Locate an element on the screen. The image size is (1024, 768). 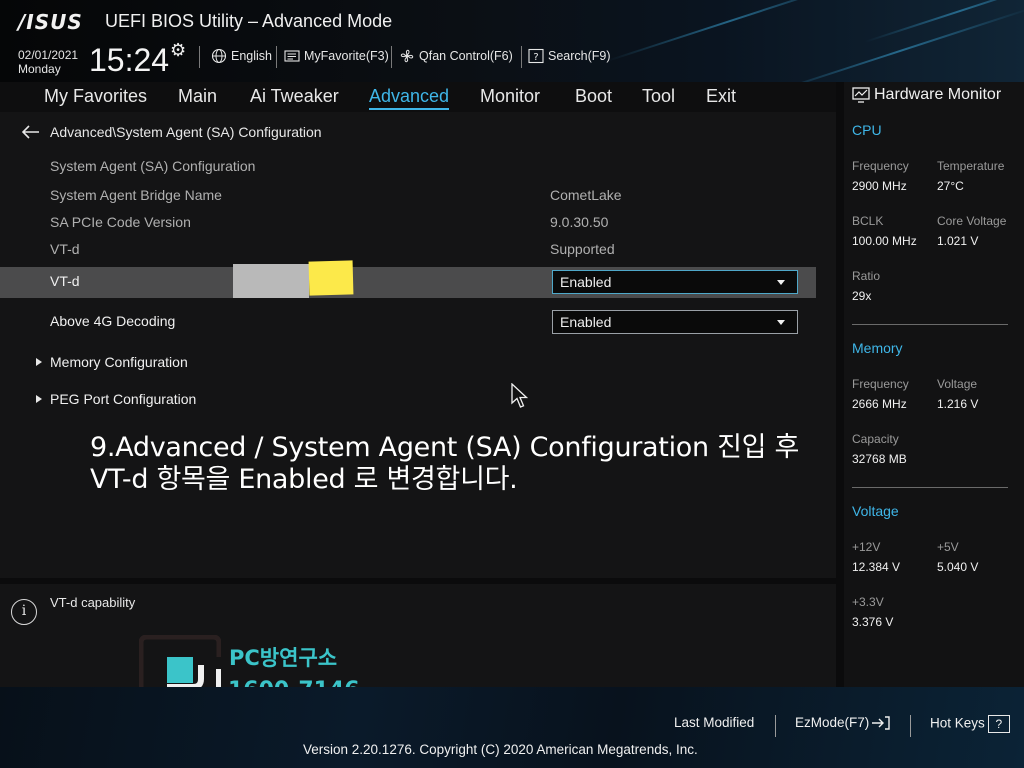
setting-label-above-4g-decoding: Above 4G Decoding is located at coordinates (113, 321).